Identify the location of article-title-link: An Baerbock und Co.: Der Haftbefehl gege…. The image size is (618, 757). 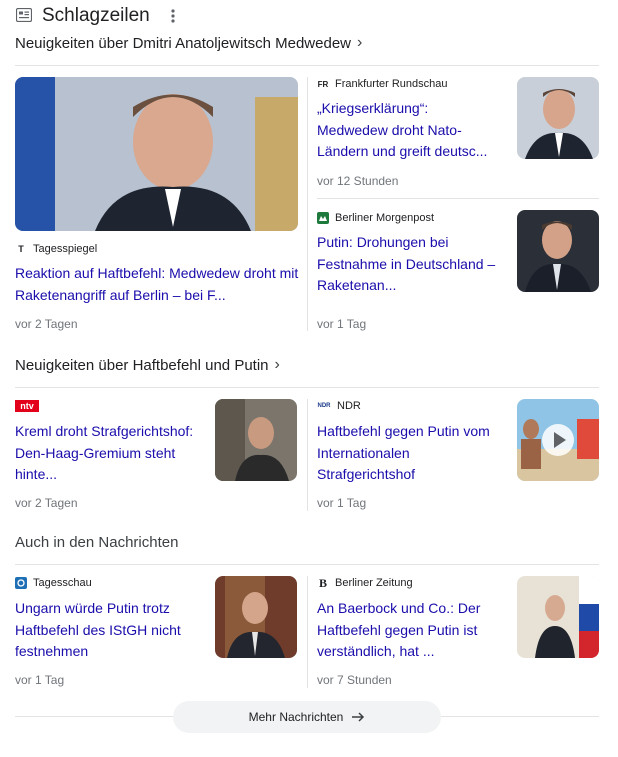
(407, 630).